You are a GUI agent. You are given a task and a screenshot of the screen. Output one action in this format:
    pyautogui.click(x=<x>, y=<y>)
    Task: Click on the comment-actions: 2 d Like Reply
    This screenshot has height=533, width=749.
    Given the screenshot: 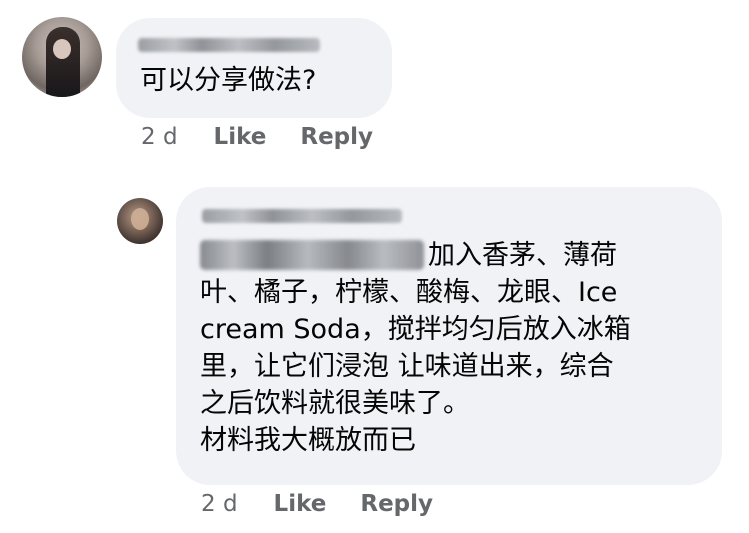 What is the action you would take?
    pyautogui.click(x=274, y=137)
    